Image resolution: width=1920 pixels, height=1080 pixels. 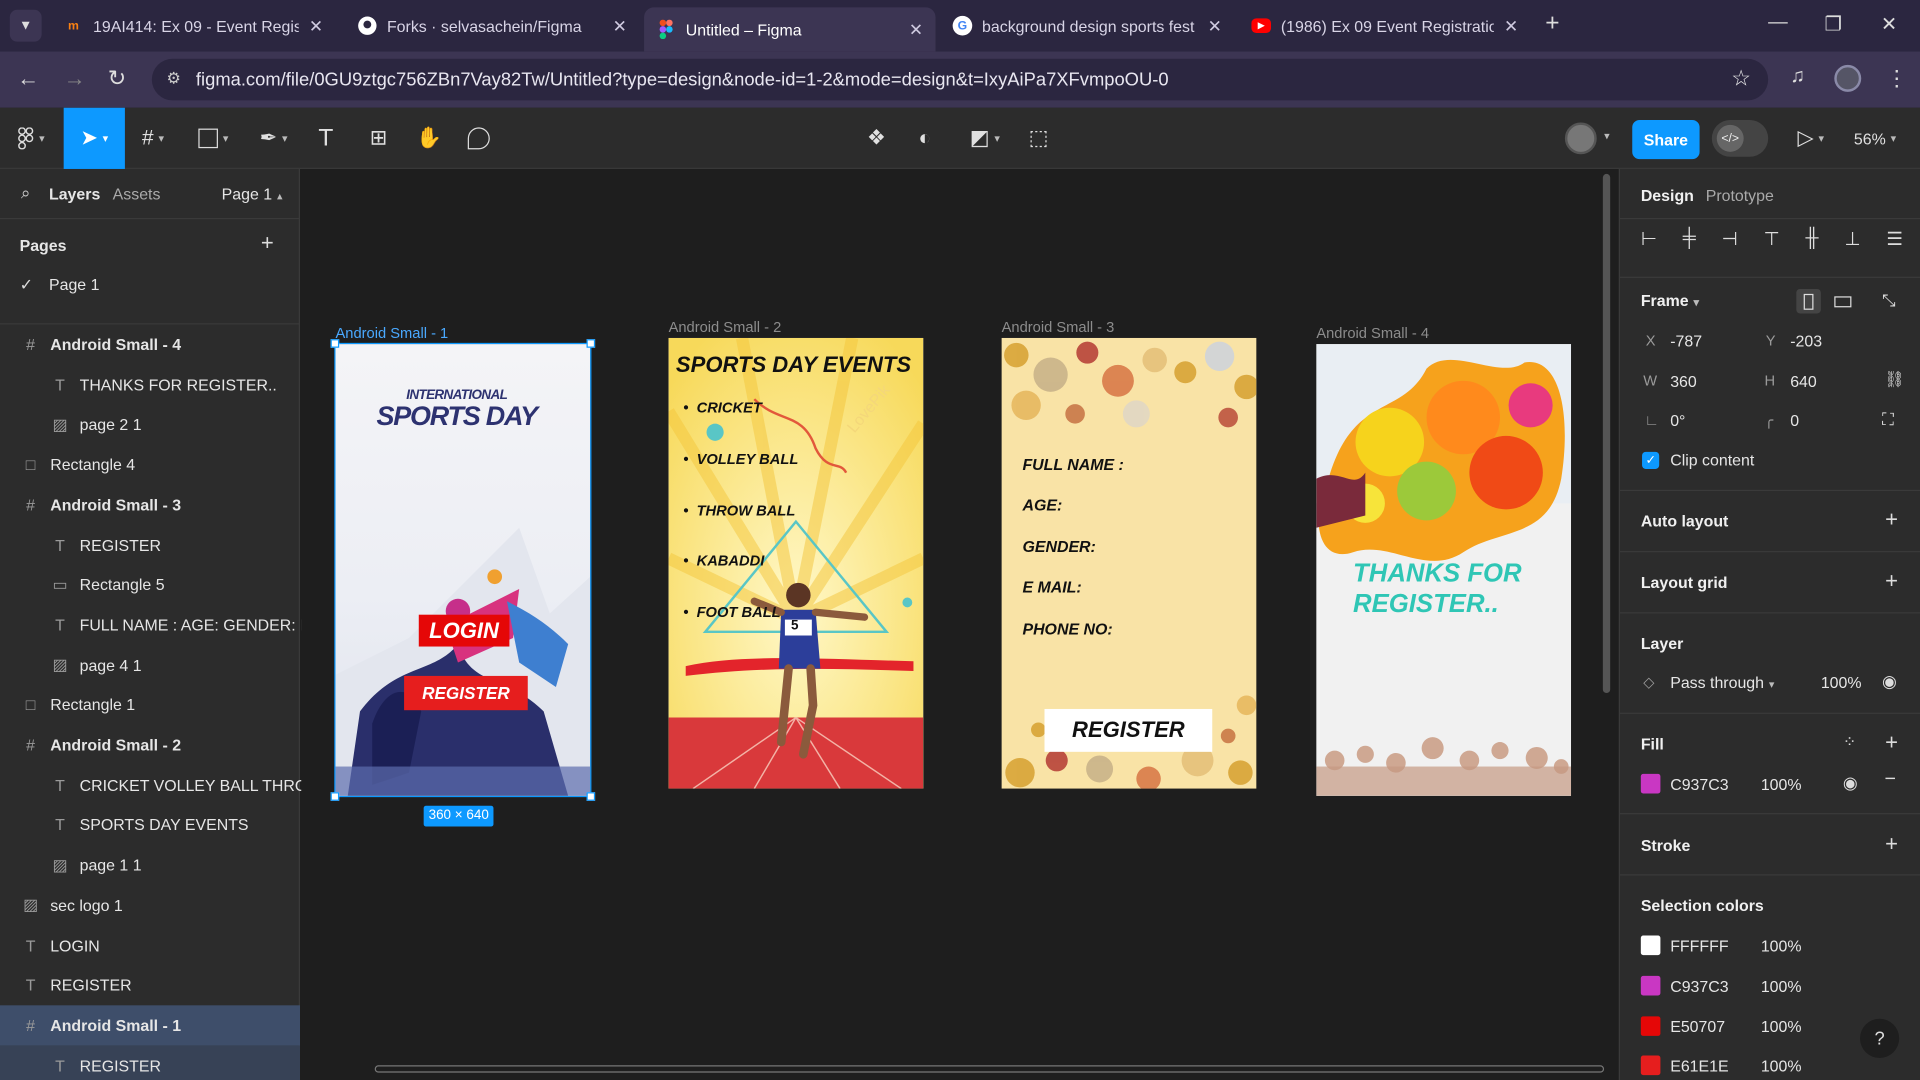 What do you see at coordinates (1699, 986) in the screenshot?
I see `selection-color-hex: C937C3` at bounding box center [1699, 986].